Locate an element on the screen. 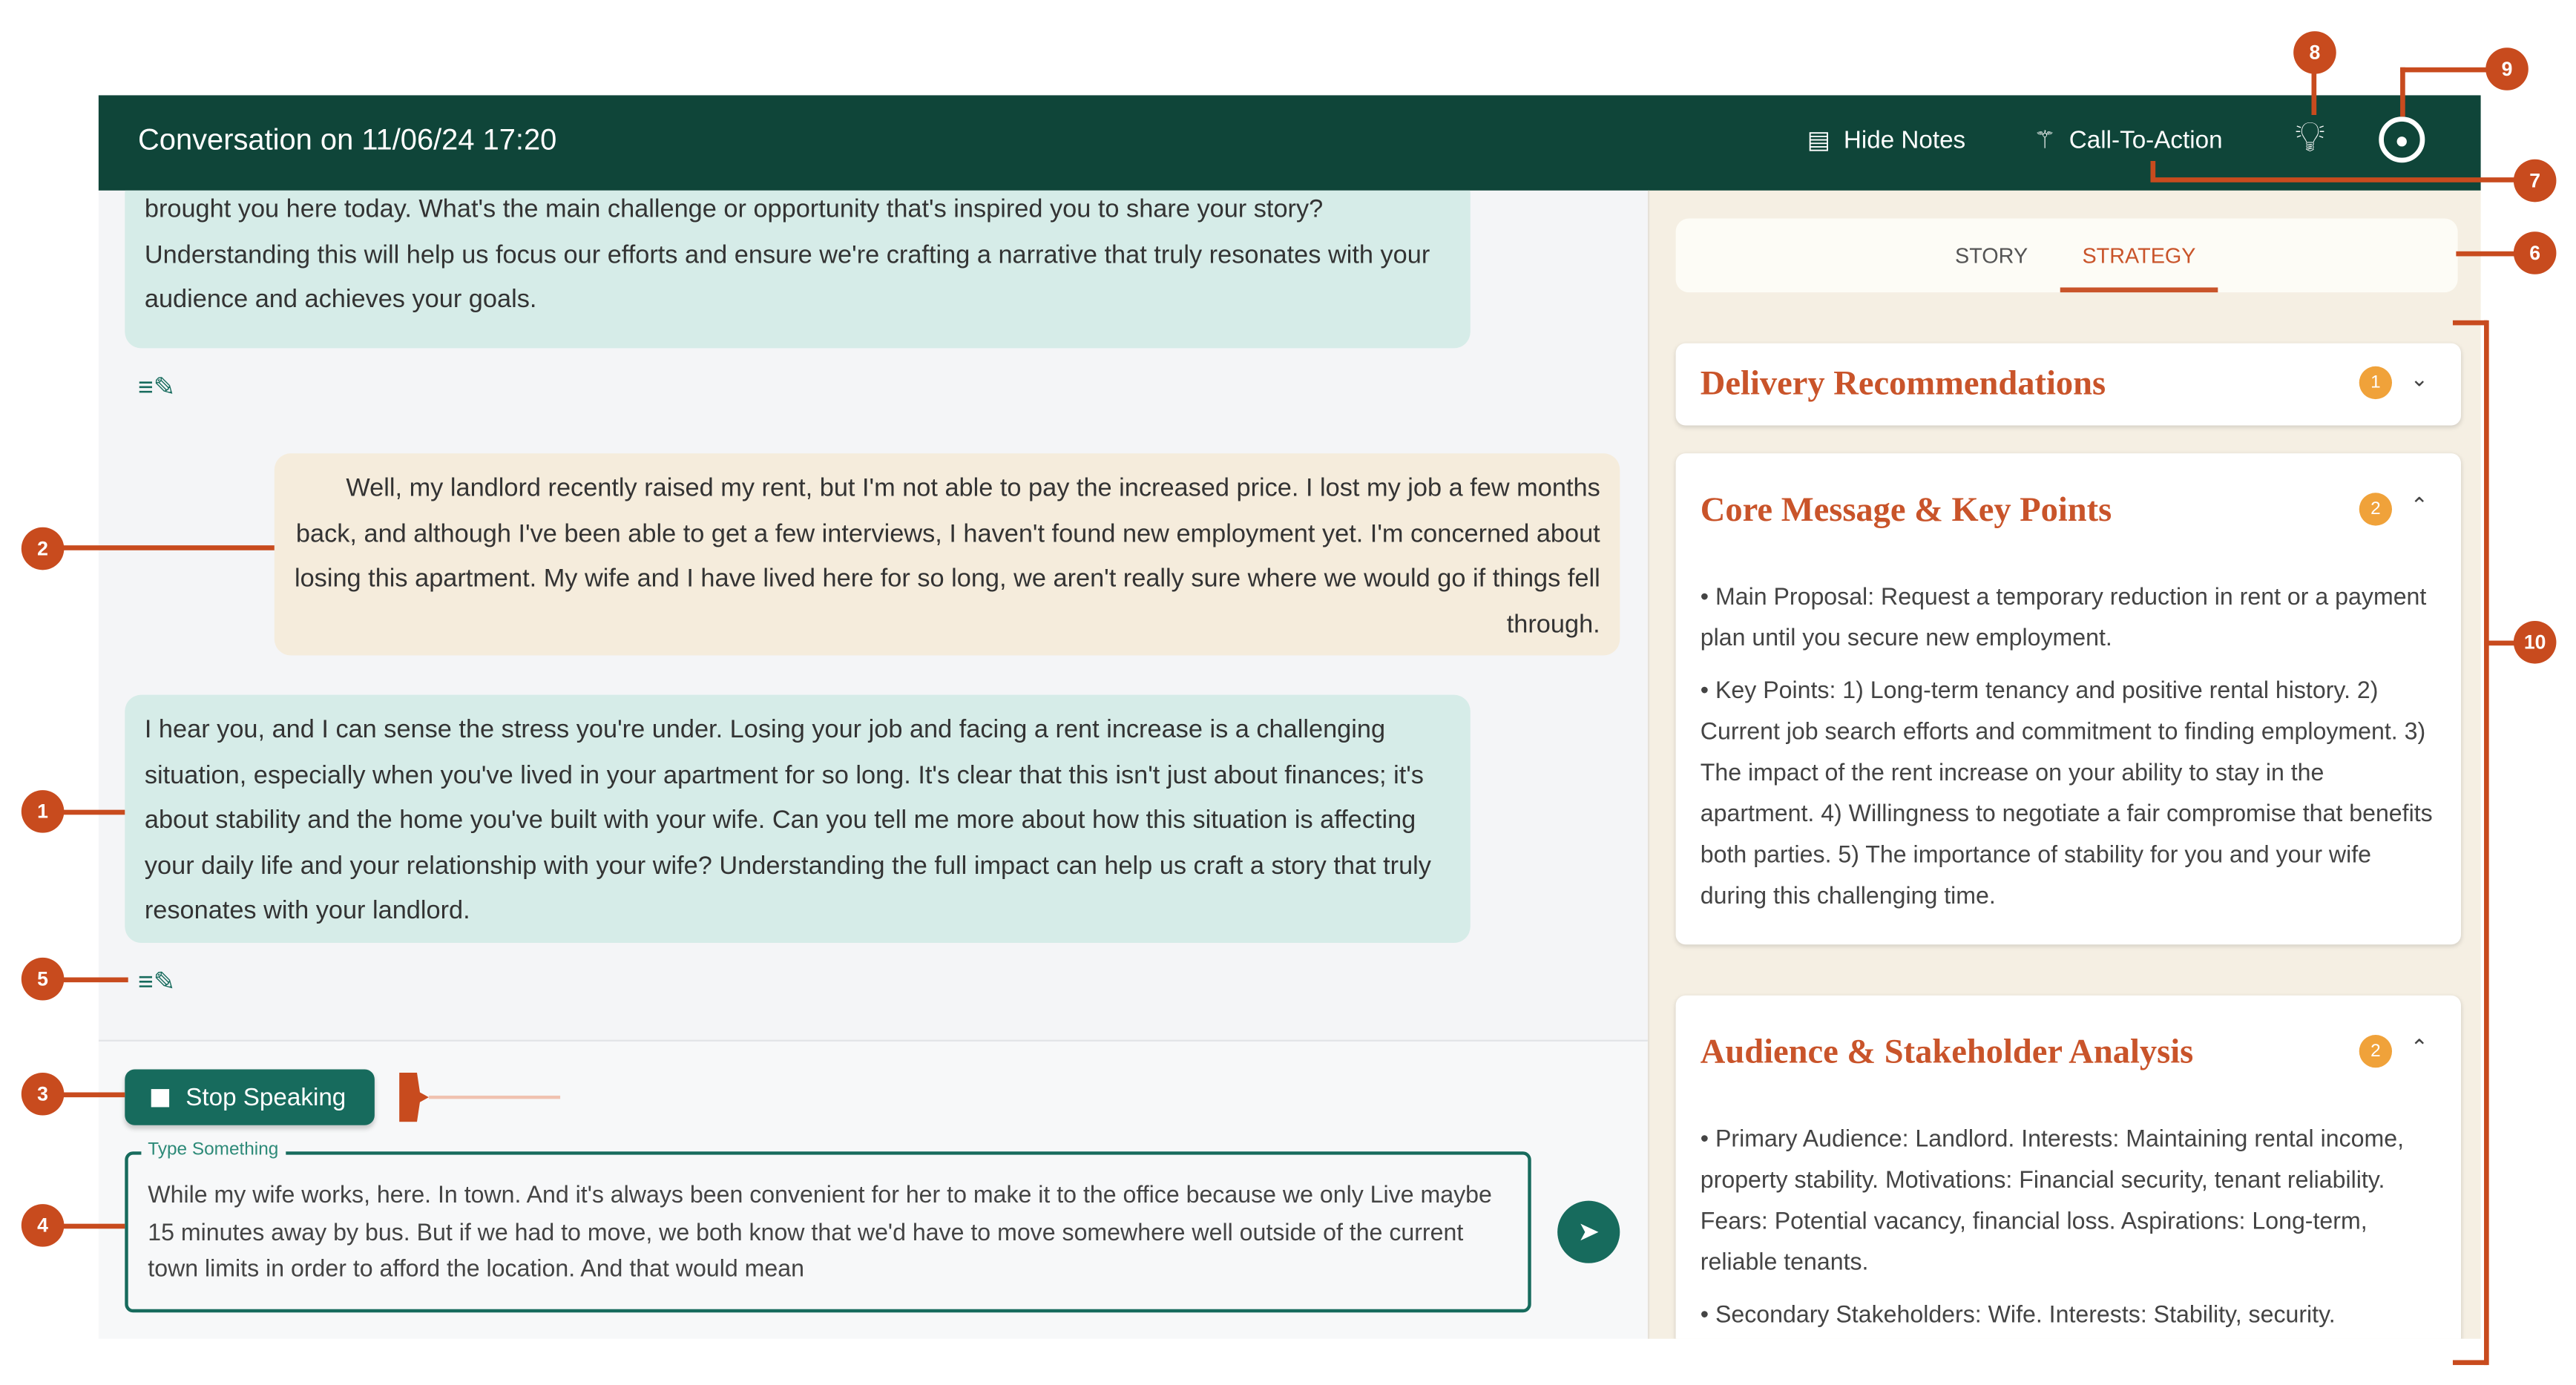  magic-wand-icon: ⚚ is located at coordinates (2045, 140).